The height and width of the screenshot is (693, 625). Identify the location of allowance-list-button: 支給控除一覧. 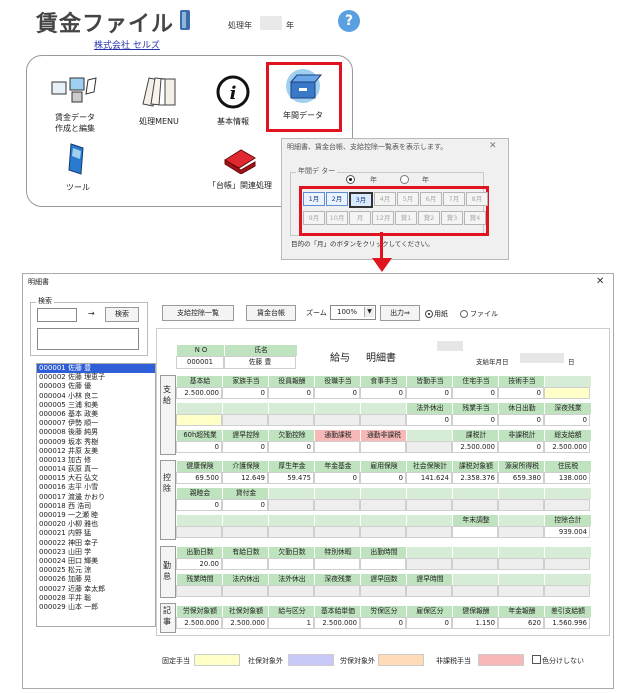
(198, 313).